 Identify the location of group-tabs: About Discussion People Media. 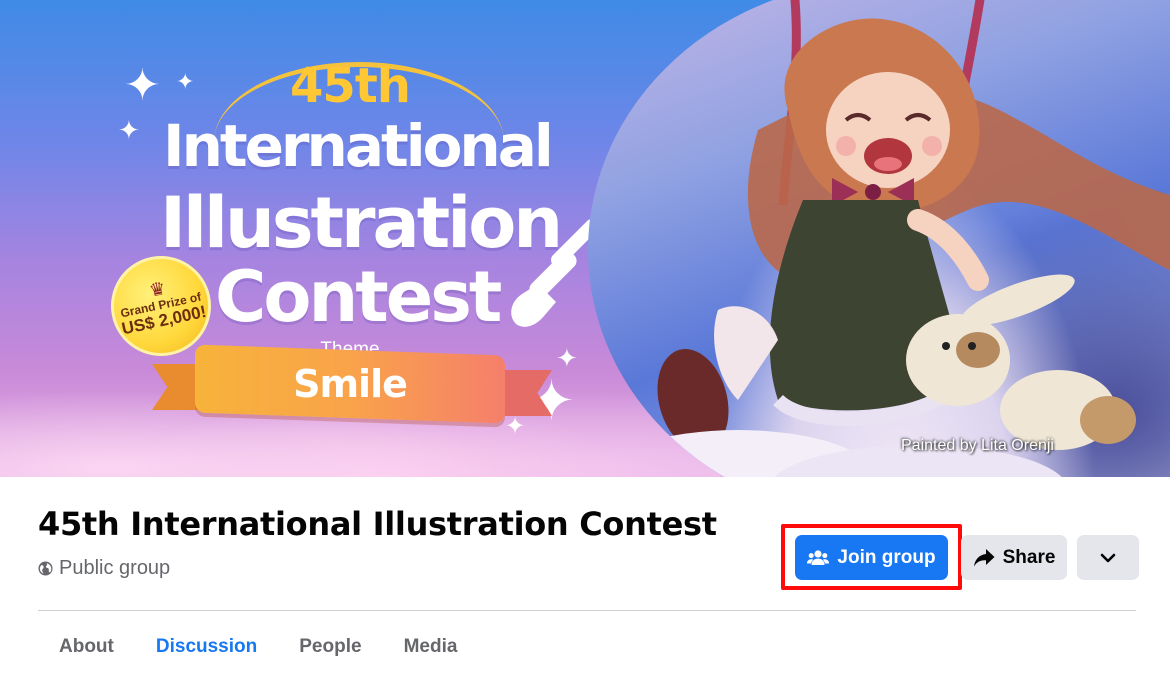
(258, 652).